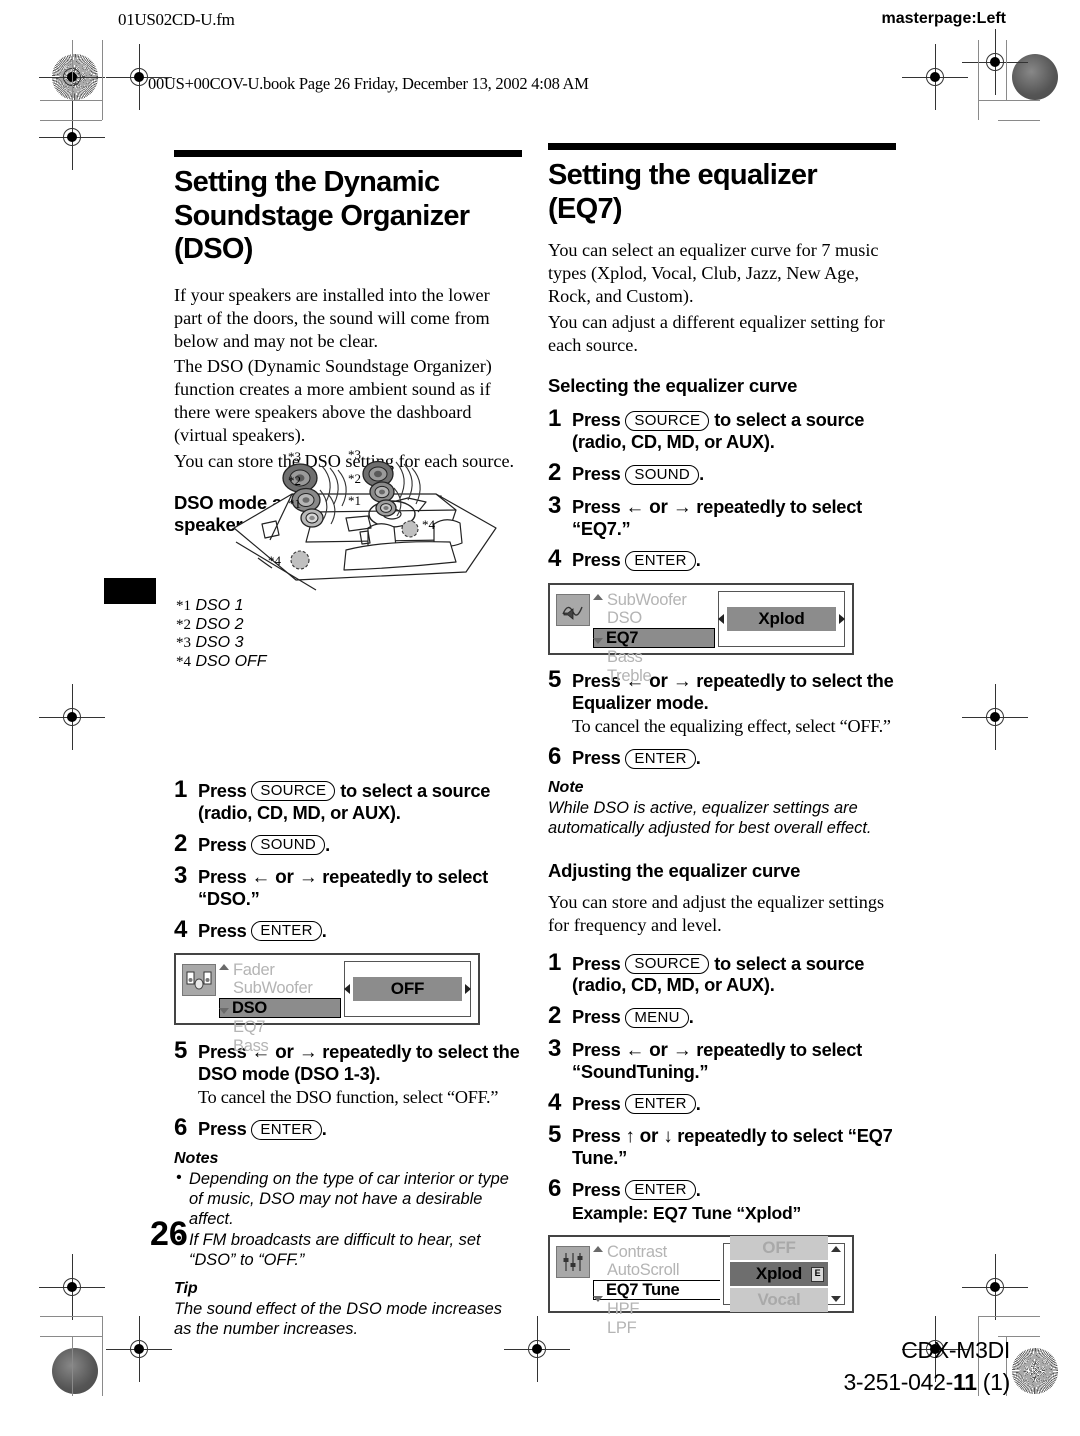  What do you see at coordinates (354, 500) in the screenshot?
I see `callout-1-right: *1` at bounding box center [354, 500].